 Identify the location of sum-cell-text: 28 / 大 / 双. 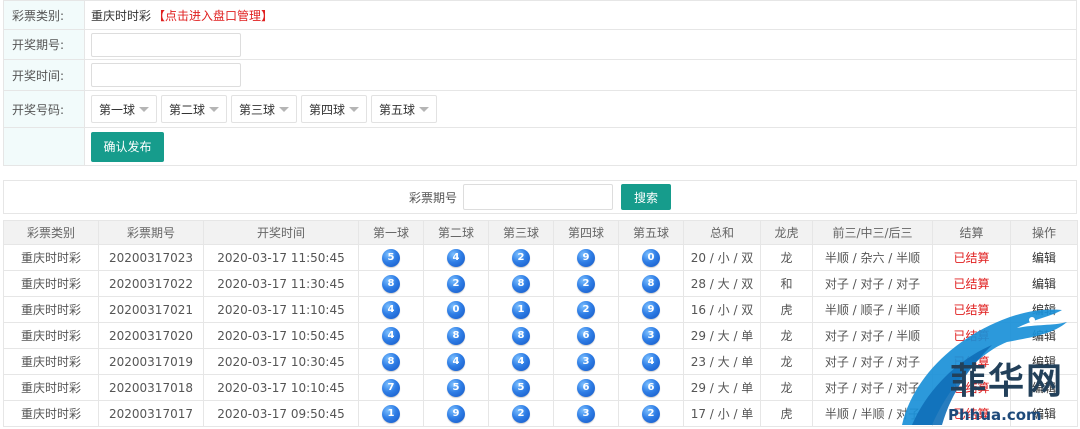
(722, 284).